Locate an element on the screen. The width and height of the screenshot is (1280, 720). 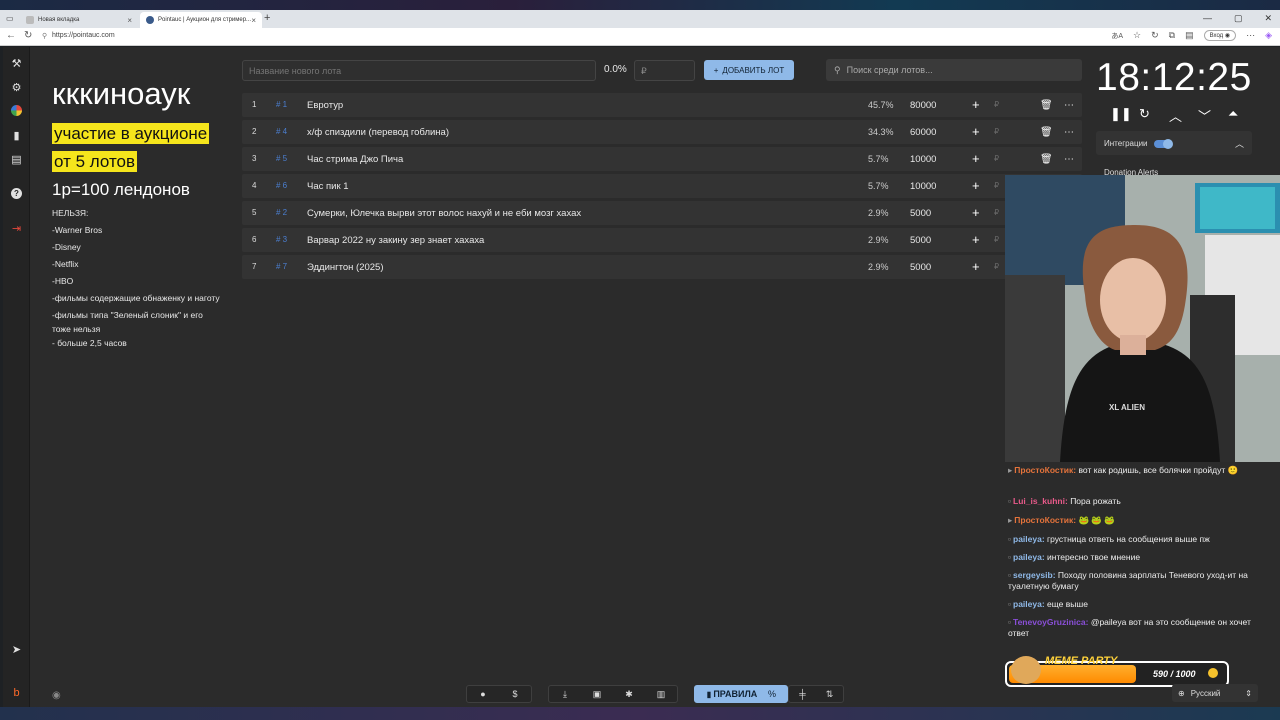
close-window-icon: ✕ is located at coordinates (1268, 18).